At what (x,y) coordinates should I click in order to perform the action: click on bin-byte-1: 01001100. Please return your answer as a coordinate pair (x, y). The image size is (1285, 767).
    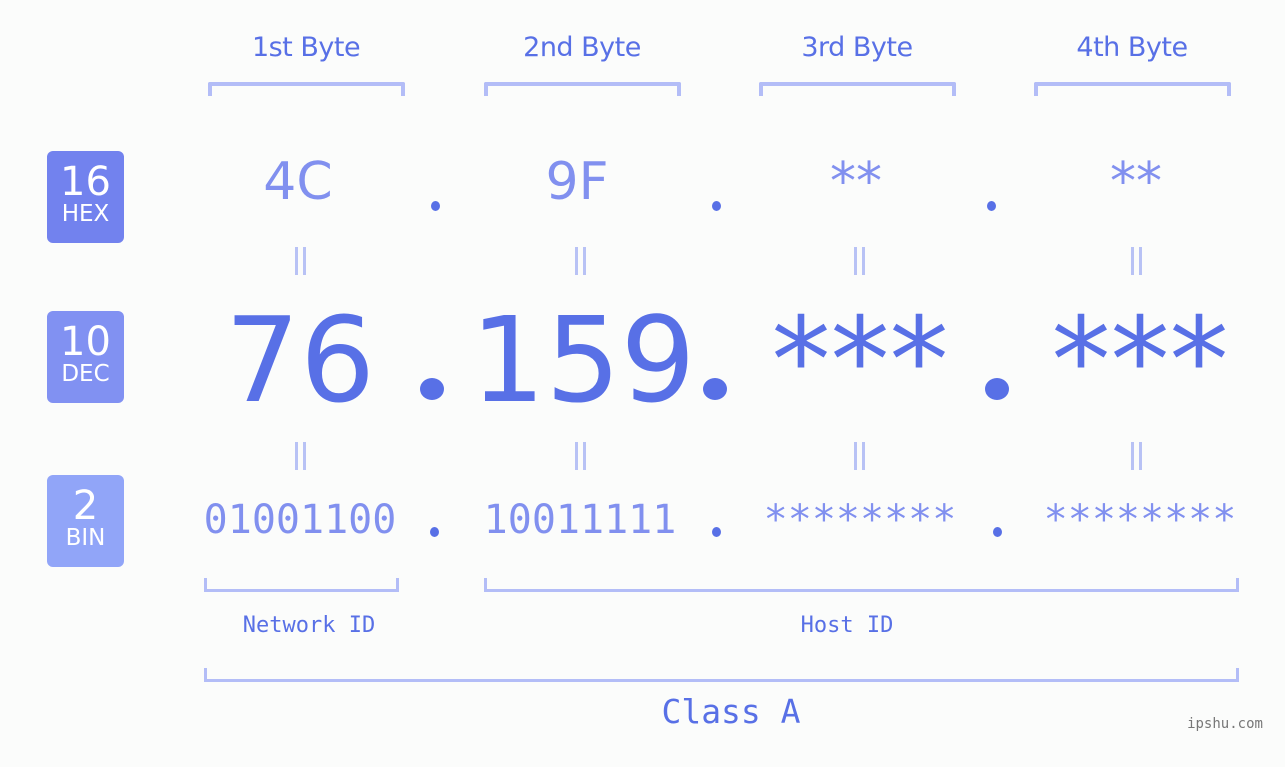
    Looking at the image, I should click on (300, 520).